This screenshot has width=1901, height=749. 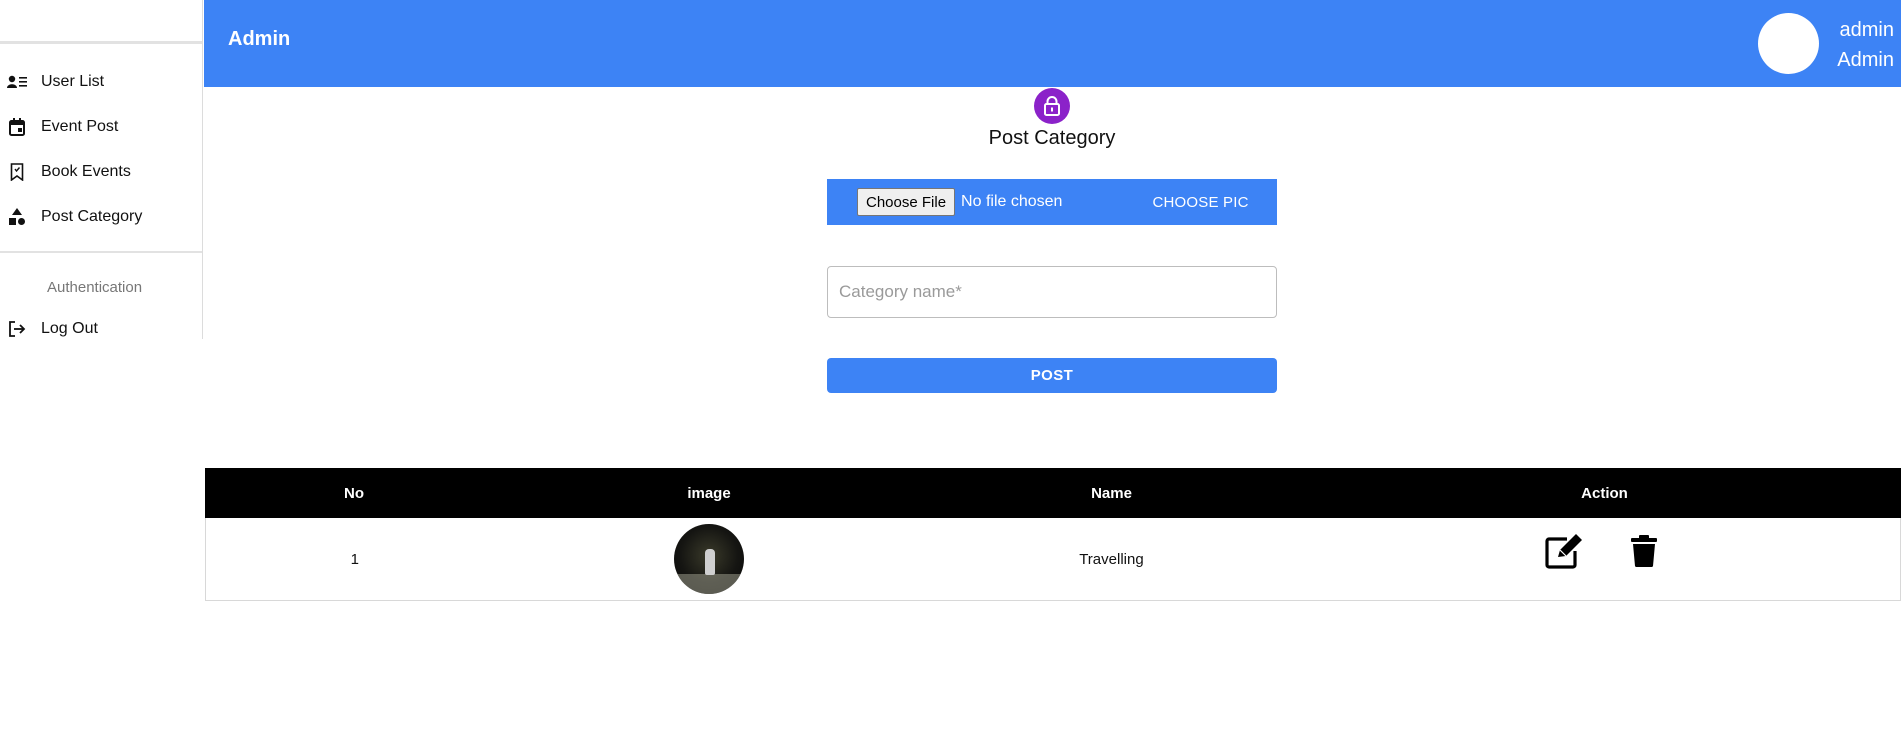 I want to click on sidebar-divider, so click(x=101, y=252).